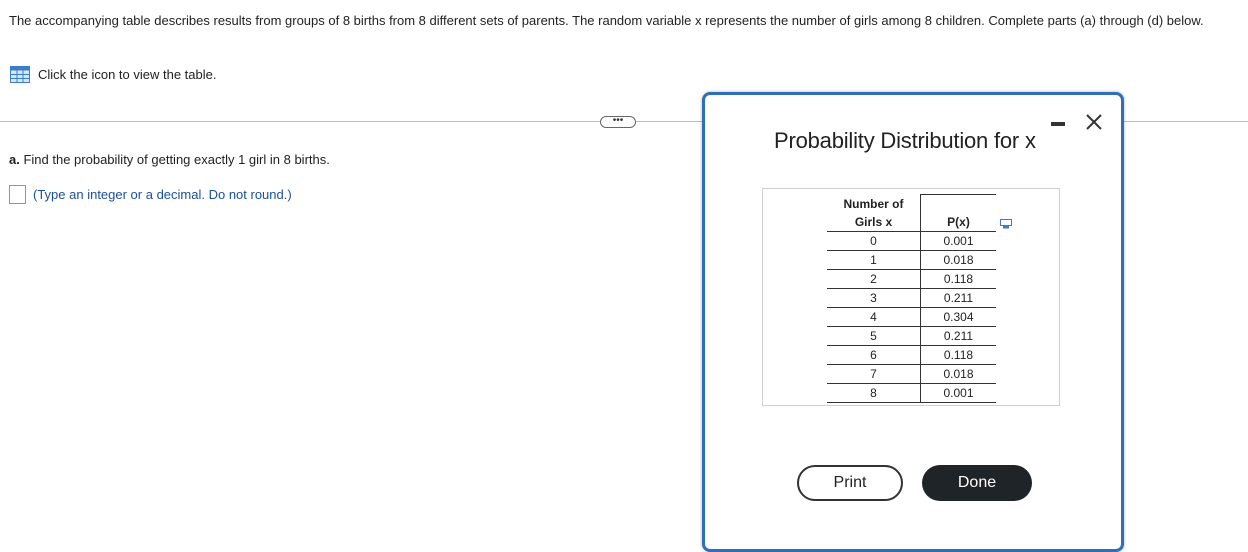 Image resolution: width=1248 pixels, height=552 pixels. Describe the element at coordinates (127, 74) in the screenshot. I see `view-table-label: Click the icon to view the table.` at that location.